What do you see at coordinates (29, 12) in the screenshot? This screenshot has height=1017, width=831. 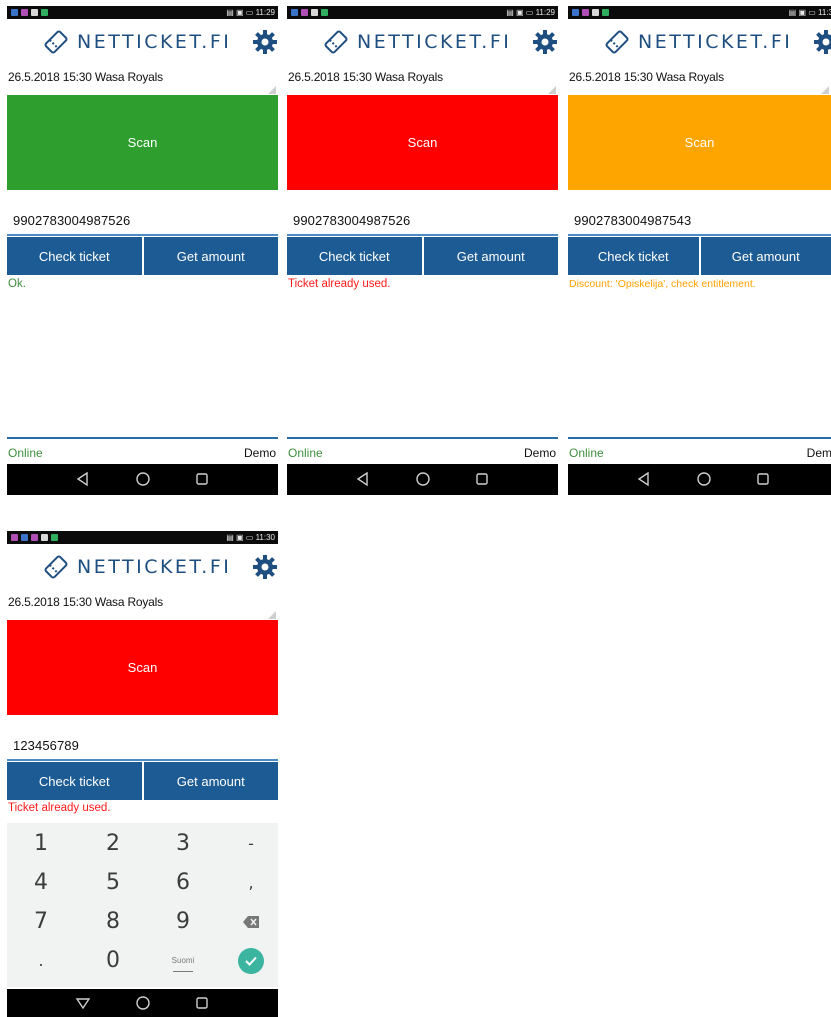 I see `notification-icons` at bounding box center [29, 12].